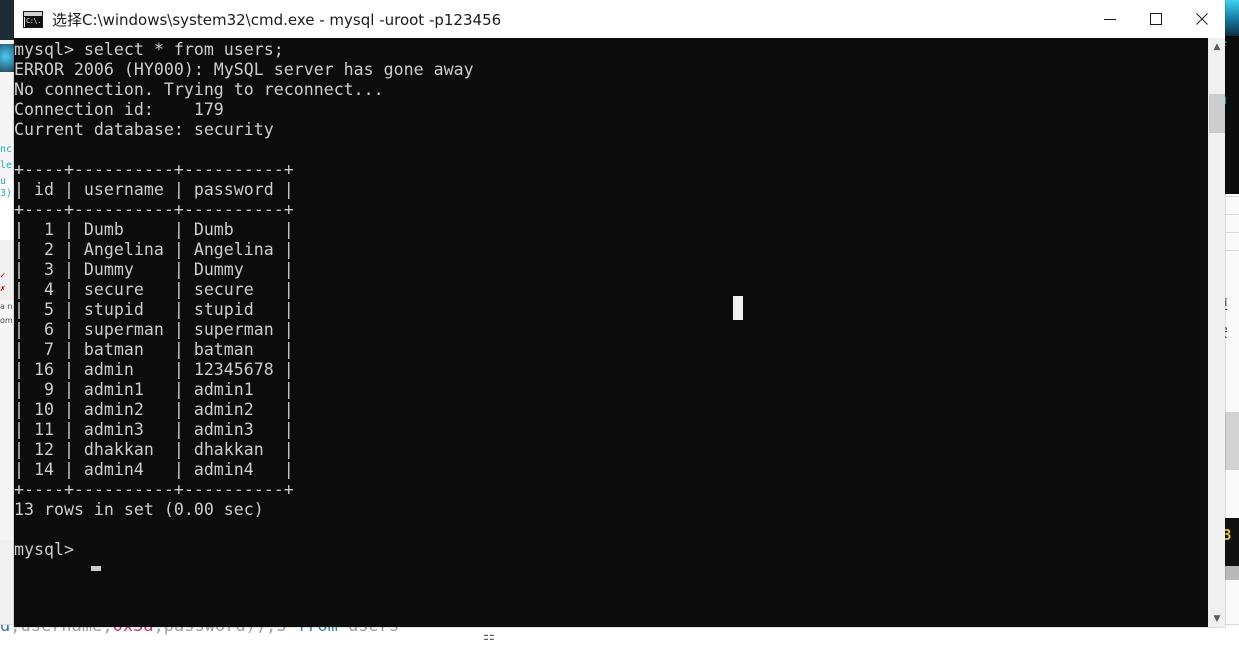 Image resolution: width=1239 pixels, height=649 pixels. What do you see at coordinates (154, 249) in the screenshot?
I see `terminal-line: | 2 | Angelina | Angelina |` at bounding box center [154, 249].